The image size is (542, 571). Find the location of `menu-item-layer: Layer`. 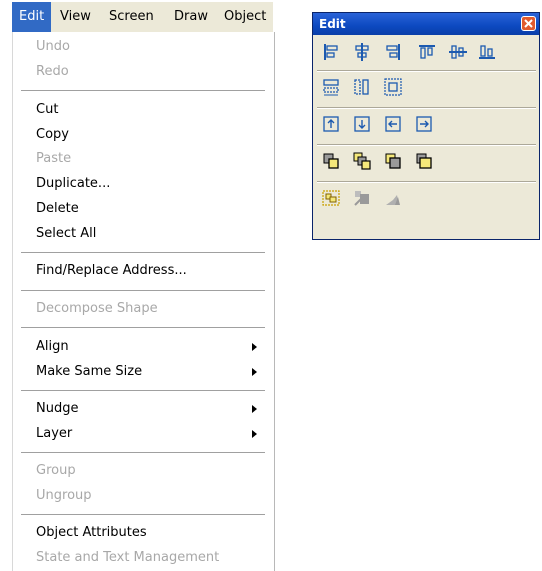

menu-item-layer: Layer is located at coordinates (142, 434).